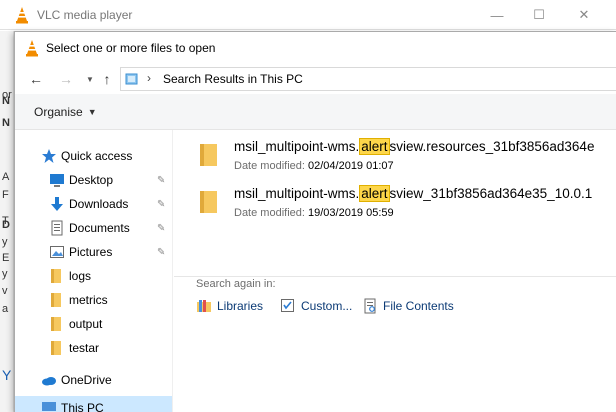 The width and height of the screenshot is (616, 412). I want to click on organise-label: Organise, so click(58, 112).